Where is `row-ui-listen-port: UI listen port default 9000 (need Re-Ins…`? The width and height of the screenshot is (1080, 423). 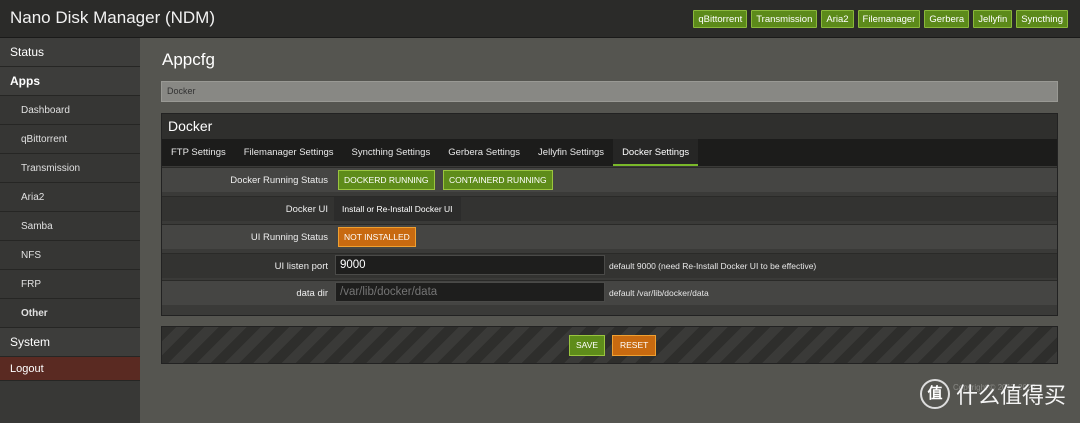 row-ui-listen-port: UI listen port default 9000 (need Re-Ins… is located at coordinates (609, 265).